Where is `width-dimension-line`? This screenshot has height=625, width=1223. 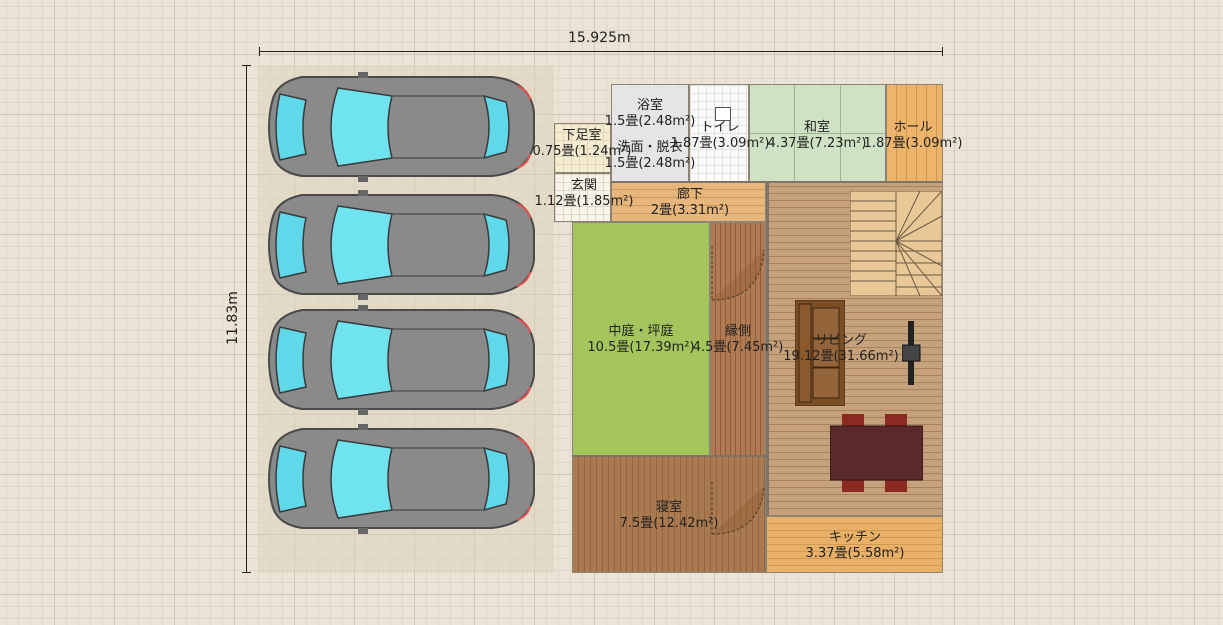 width-dimension-line is located at coordinates (601, 51).